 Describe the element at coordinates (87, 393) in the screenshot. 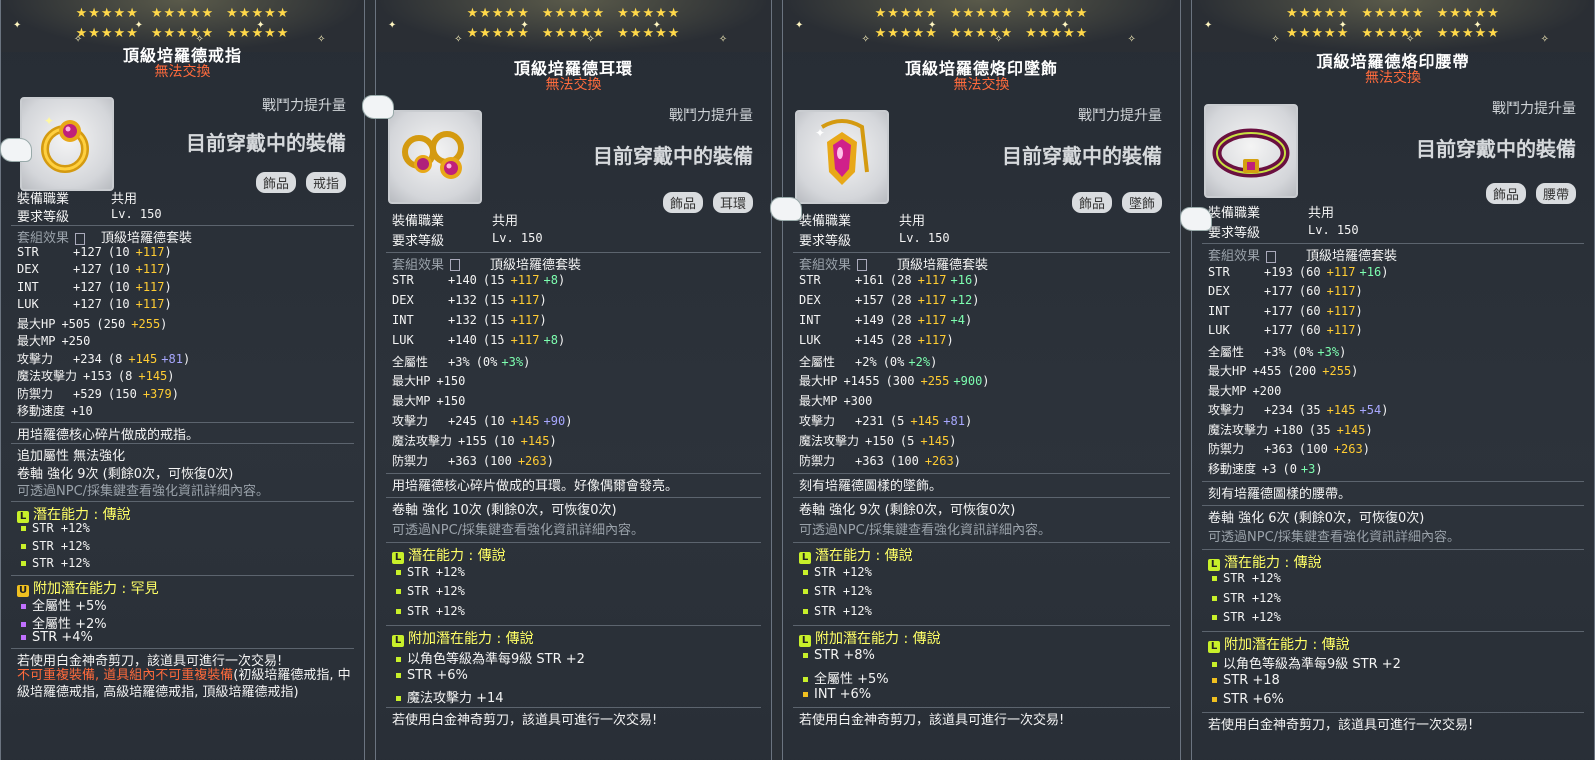

I see `stat-total: +529` at that location.